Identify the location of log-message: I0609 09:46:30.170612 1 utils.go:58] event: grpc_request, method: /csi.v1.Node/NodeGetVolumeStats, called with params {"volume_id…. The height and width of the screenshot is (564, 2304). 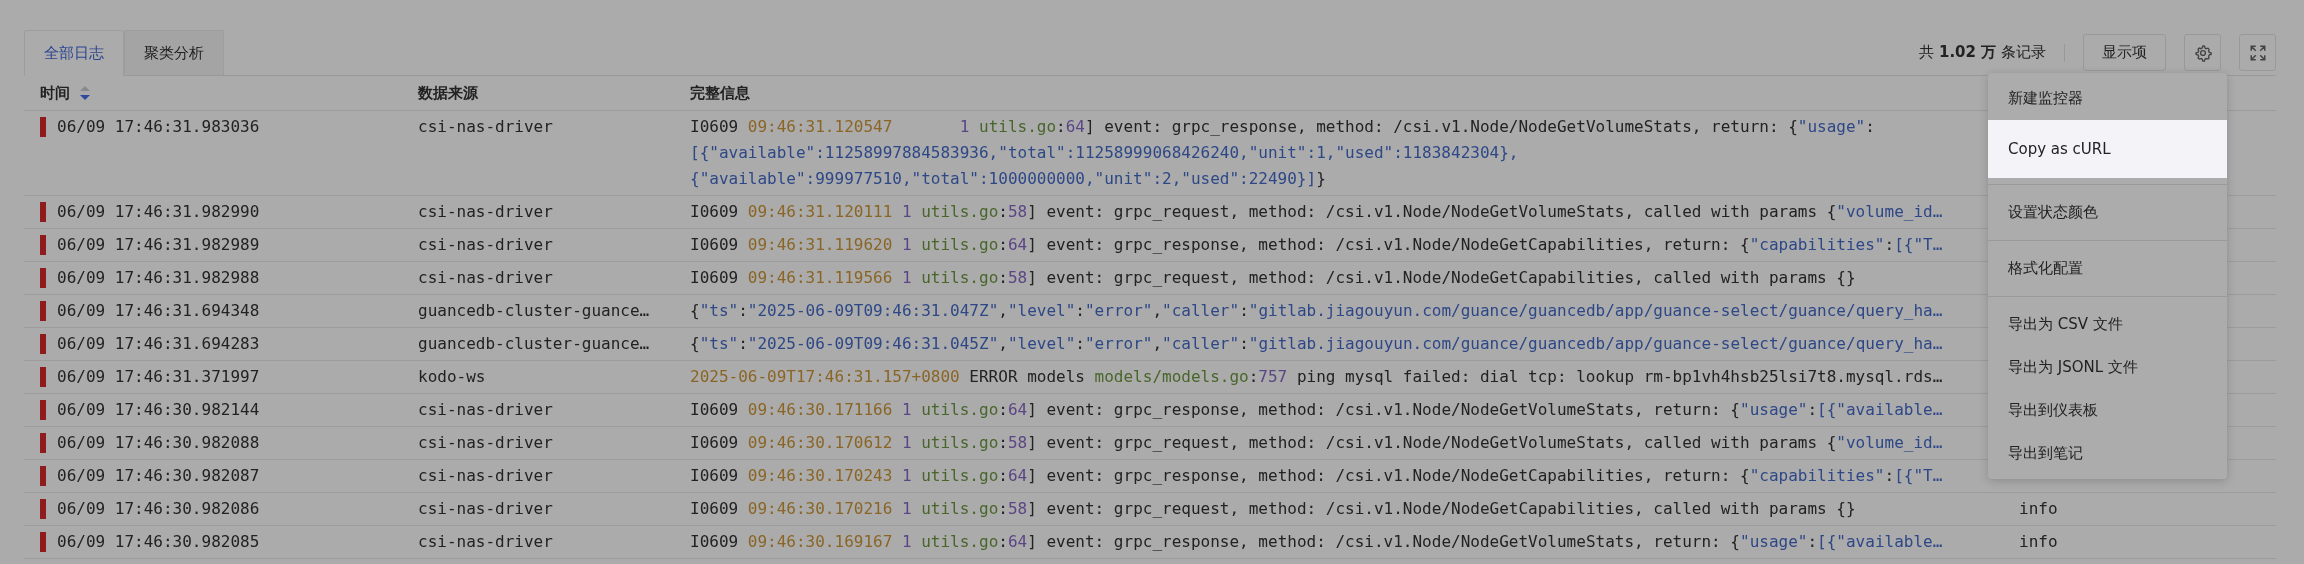
(1316, 443).